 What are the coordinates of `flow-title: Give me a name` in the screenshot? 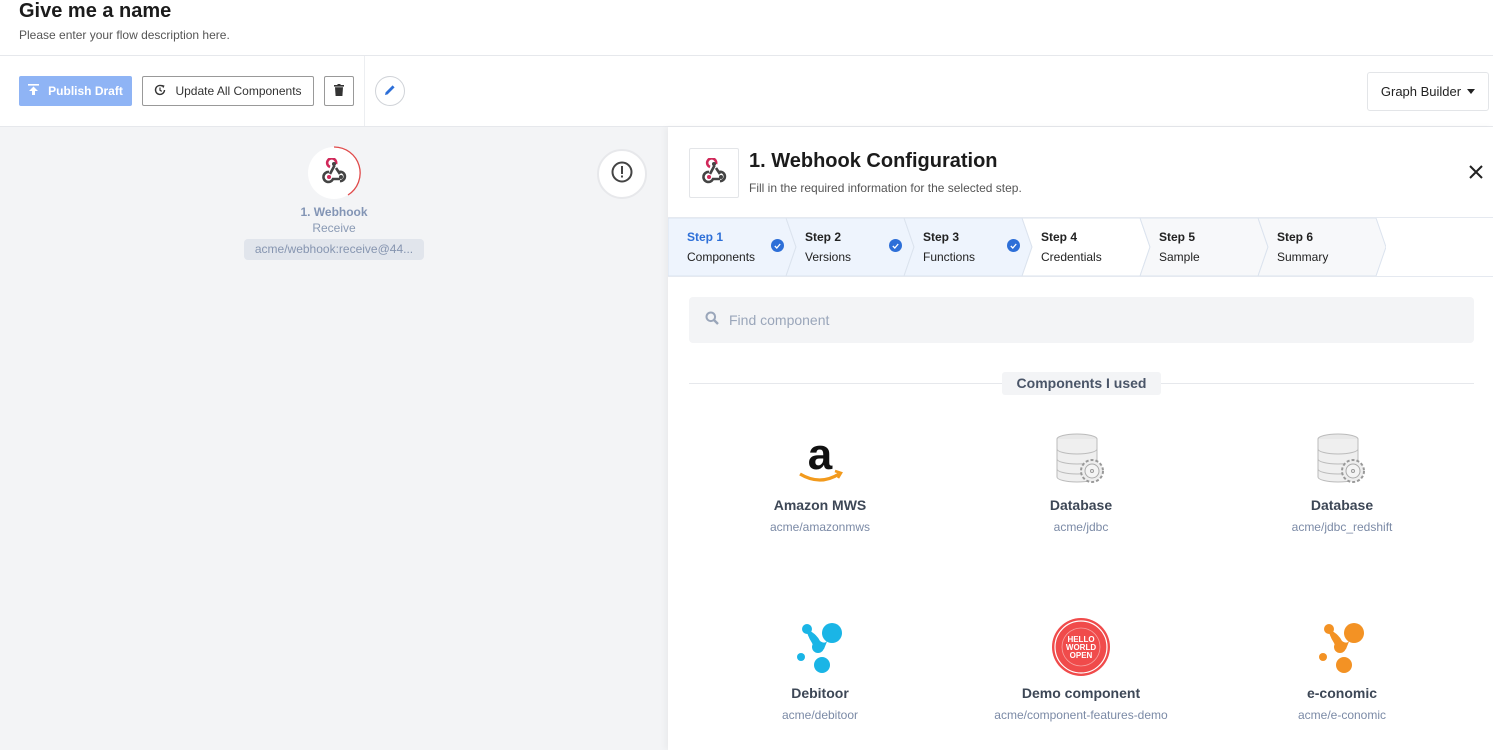 It's located at (95, 11).